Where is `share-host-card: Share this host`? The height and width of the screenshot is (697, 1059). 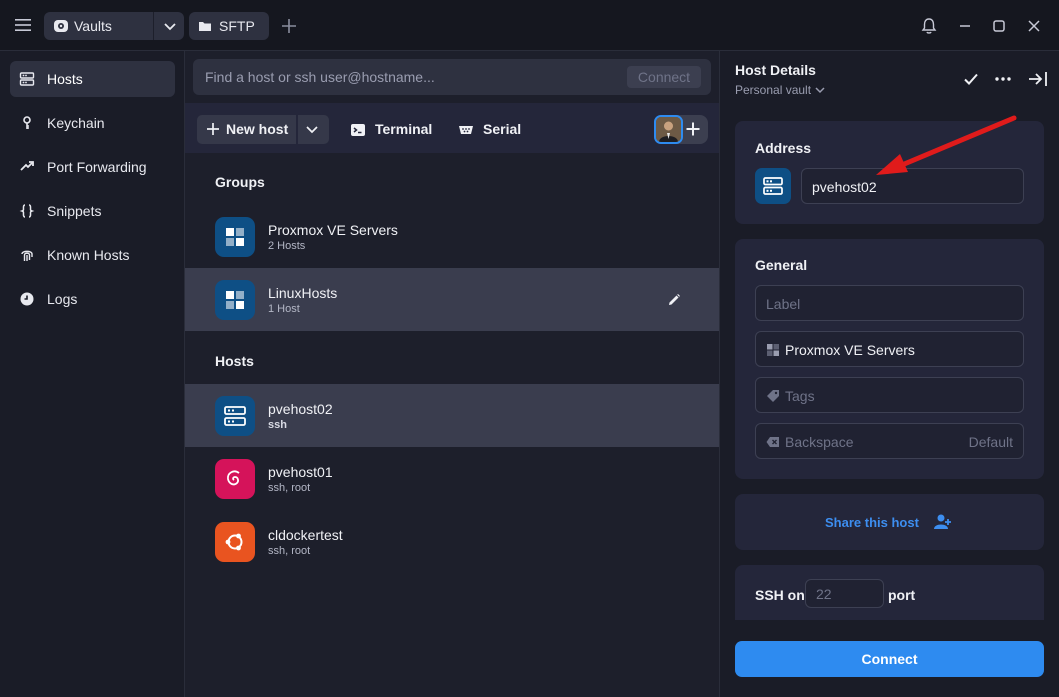 share-host-card: Share this host is located at coordinates (889, 522).